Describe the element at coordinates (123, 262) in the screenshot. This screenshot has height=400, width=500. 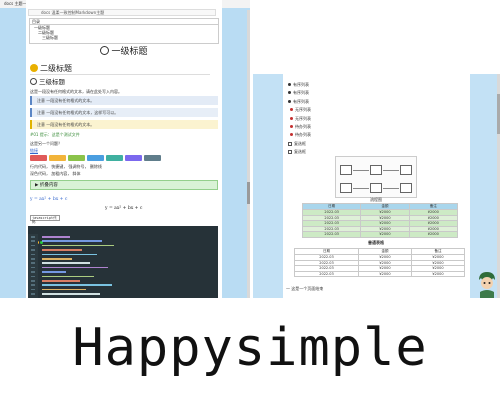
I see `code-block` at that location.